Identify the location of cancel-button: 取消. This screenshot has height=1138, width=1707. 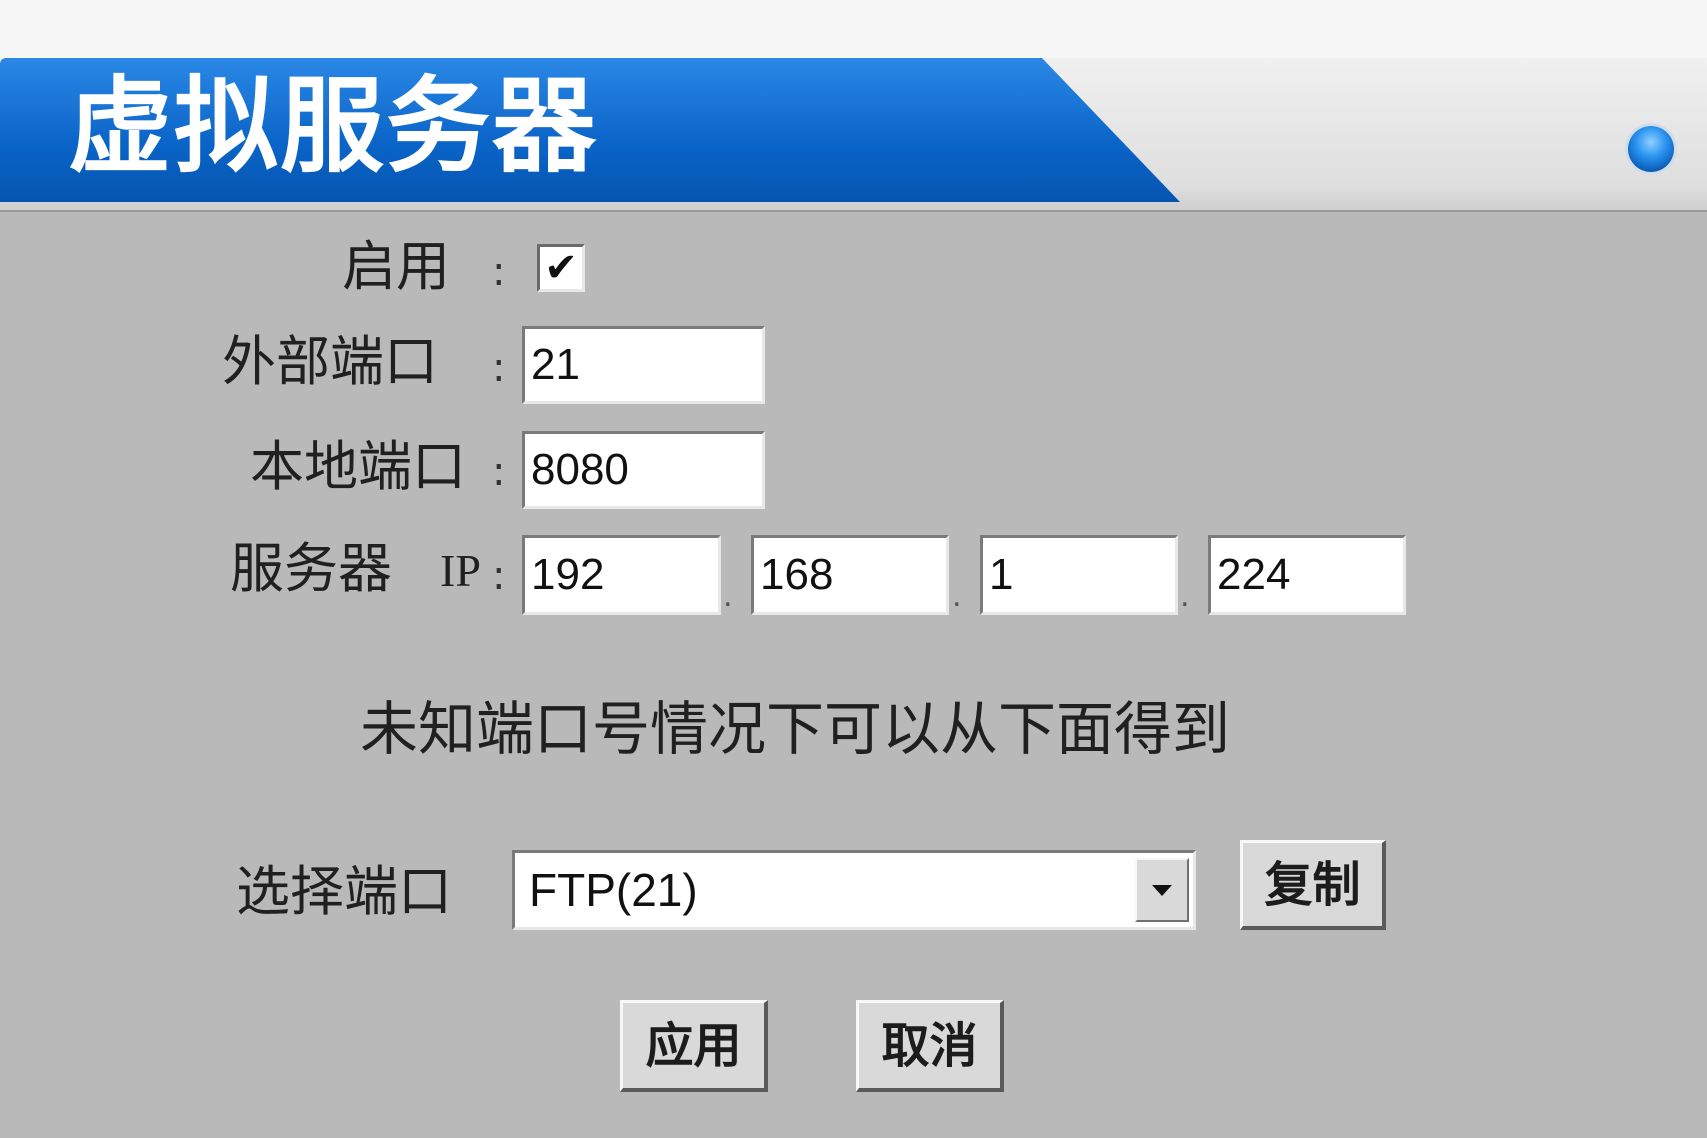
(930, 1046).